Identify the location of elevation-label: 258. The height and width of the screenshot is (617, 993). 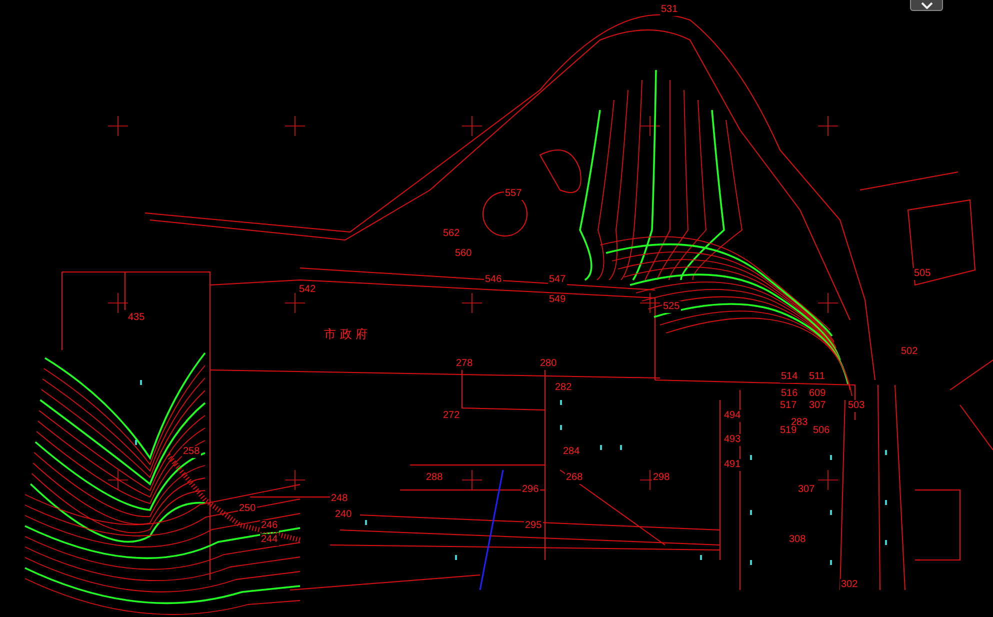
(191, 452).